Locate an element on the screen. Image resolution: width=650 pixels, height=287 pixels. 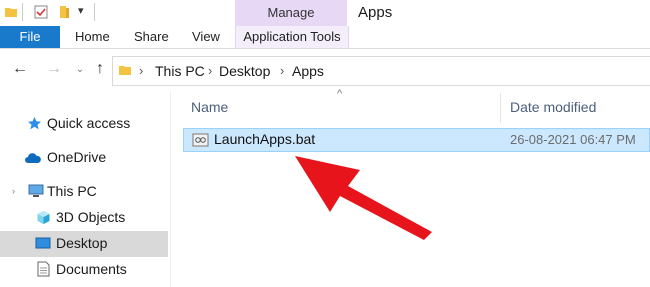
sidebar-item-onedrive: OneDrive is located at coordinates (84, 158).